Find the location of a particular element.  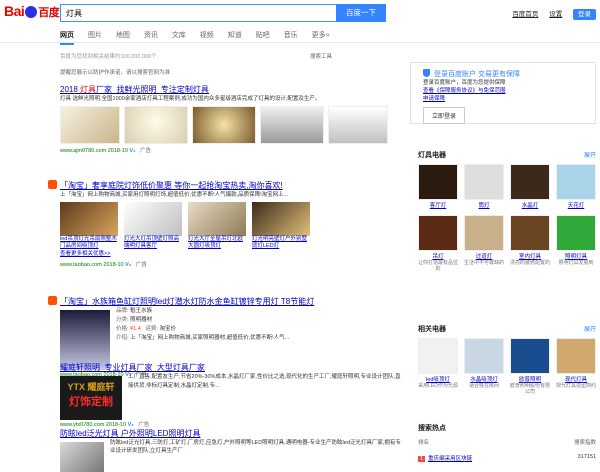

result-title: 「淘宝」水族箱鱼缸灯照明led灯潜水灯防水金鱼缸镀锌专用灯 T8节能灯 is located at coordinates (232, 301).